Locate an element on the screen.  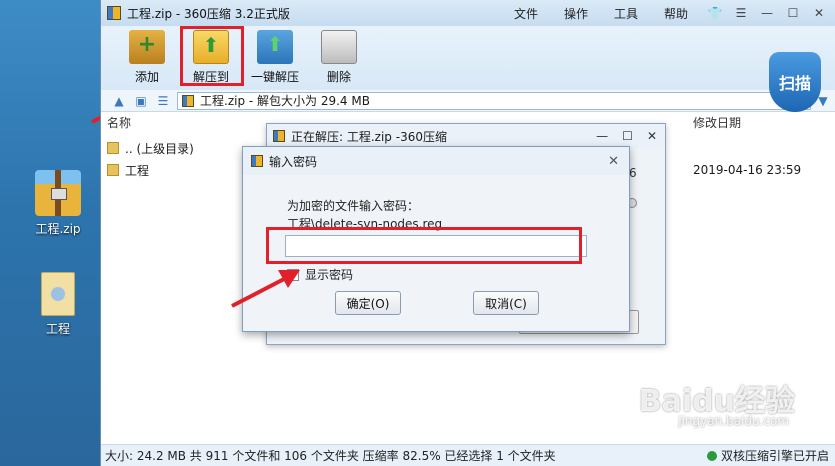
one-key-label: 一键解压 is located at coordinates (274, 77).